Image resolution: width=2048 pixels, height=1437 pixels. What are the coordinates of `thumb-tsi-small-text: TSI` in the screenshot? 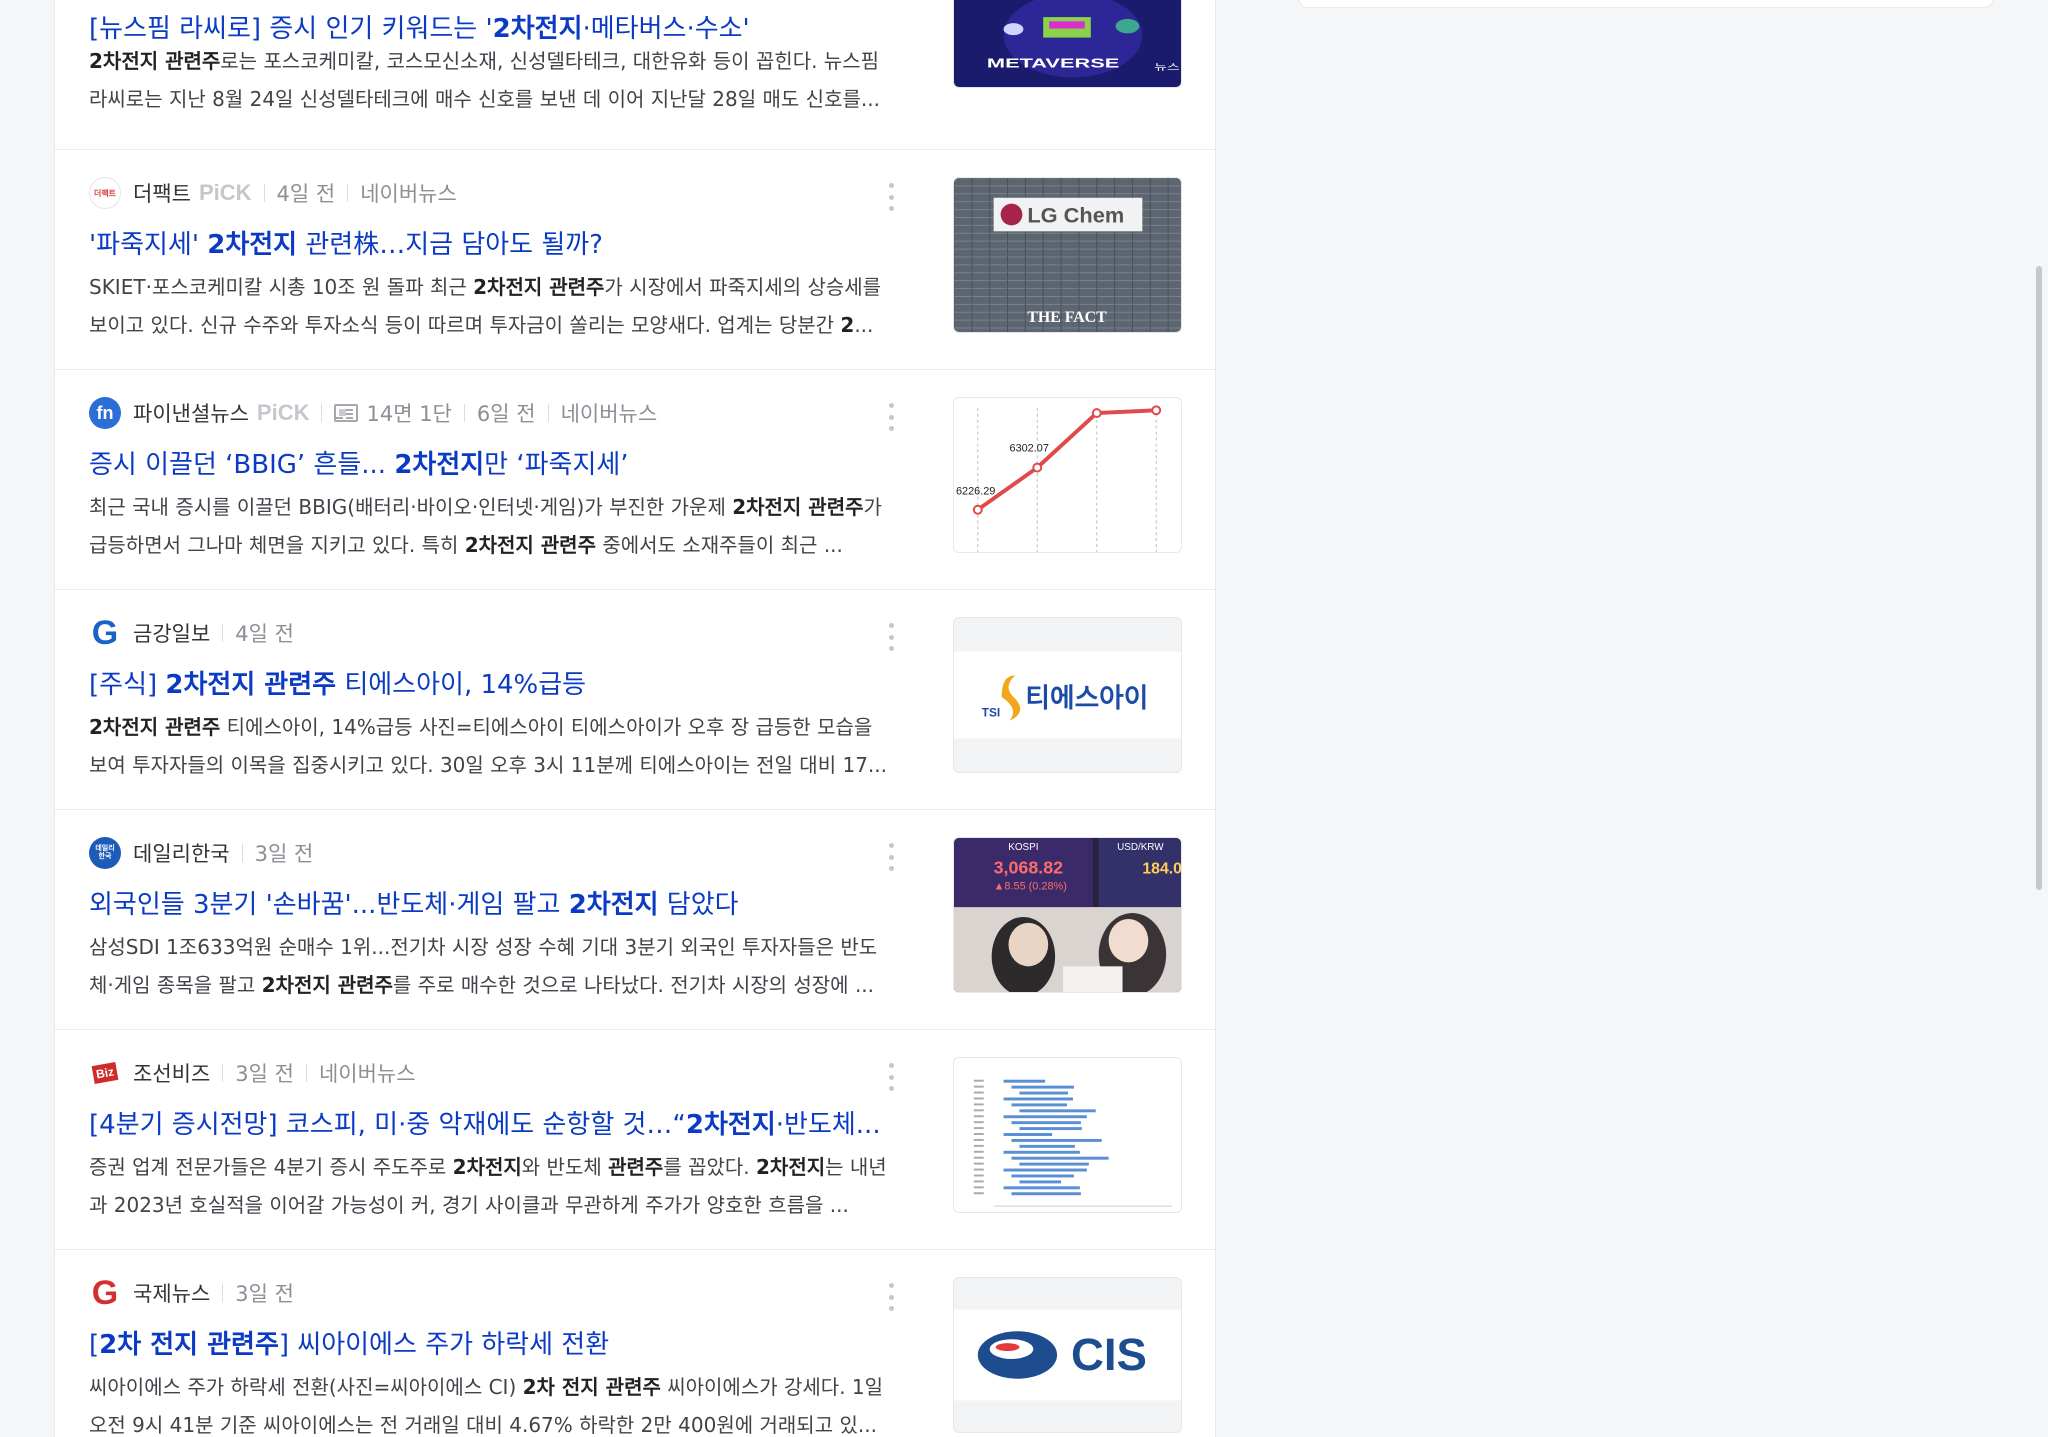 It's located at (991, 713).